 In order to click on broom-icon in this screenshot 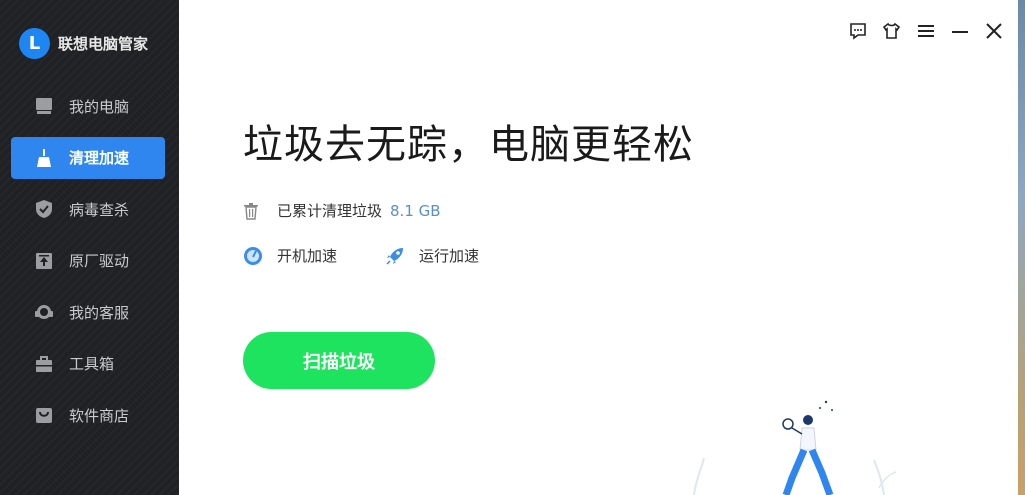, I will do `click(44, 158)`.